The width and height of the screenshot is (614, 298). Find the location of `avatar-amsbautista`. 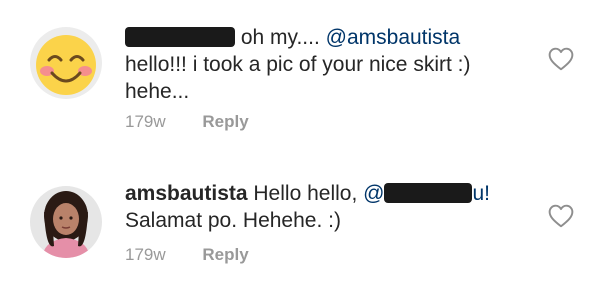

avatar-amsbautista is located at coordinates (66, 222).